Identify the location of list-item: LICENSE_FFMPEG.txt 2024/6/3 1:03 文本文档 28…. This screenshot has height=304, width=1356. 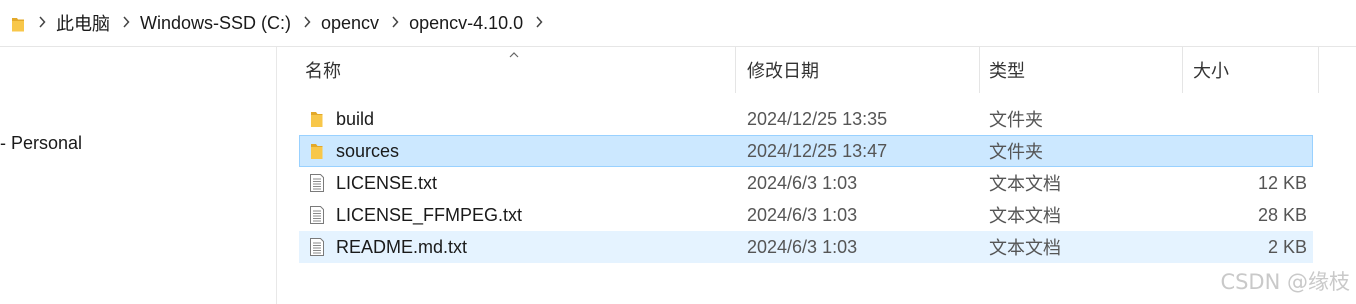
(806, 215).